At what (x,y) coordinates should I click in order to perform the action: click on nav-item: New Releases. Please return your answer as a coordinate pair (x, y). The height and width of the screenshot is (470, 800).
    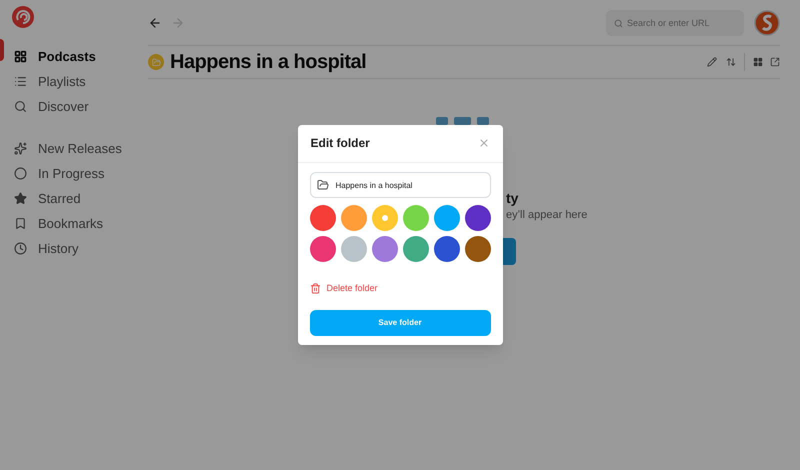
    Looking at the image, I should click on (68, 148).